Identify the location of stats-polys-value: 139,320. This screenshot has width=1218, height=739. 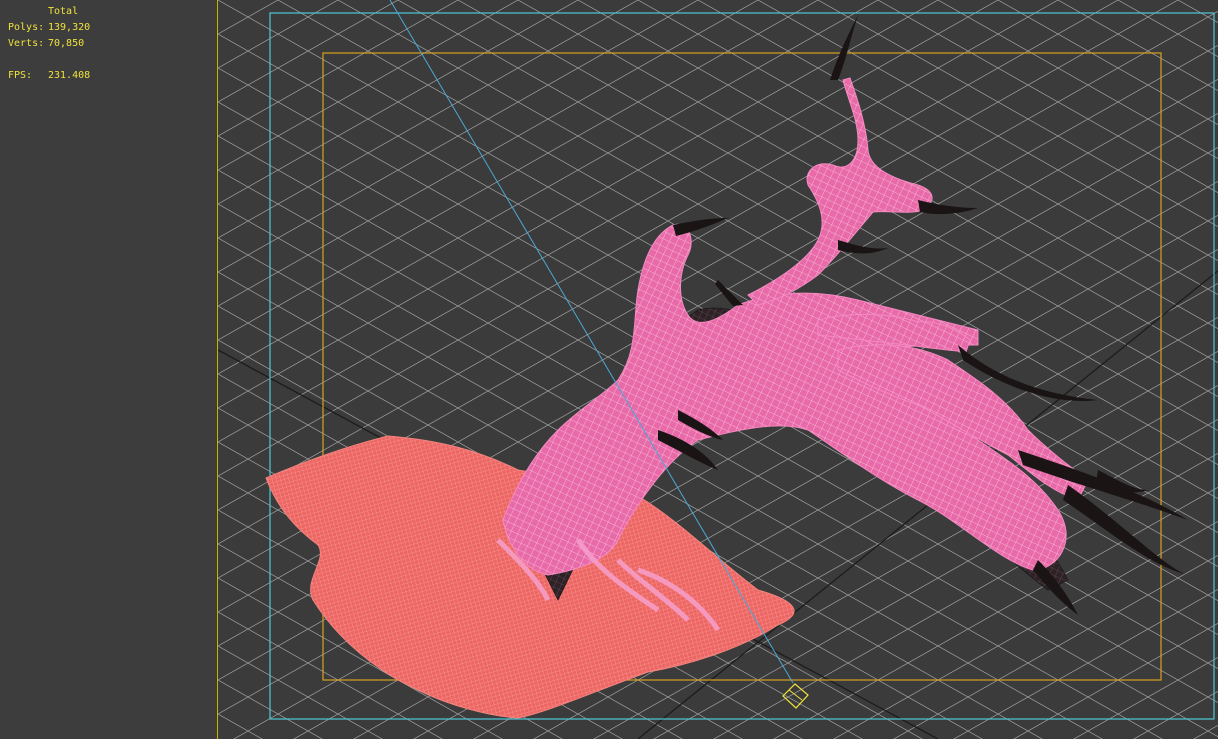
(69, 27).